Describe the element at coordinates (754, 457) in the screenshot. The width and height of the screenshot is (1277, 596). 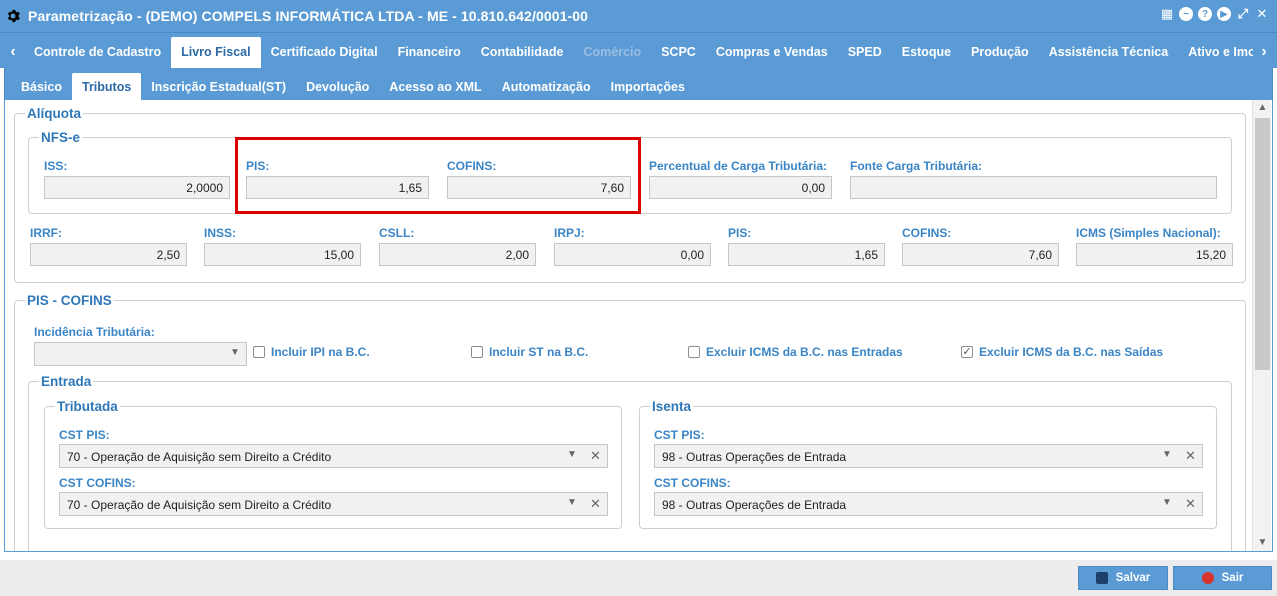
I see `isenta-cst-pis-value: 98 - Outras Operações de Entrada` at that location.